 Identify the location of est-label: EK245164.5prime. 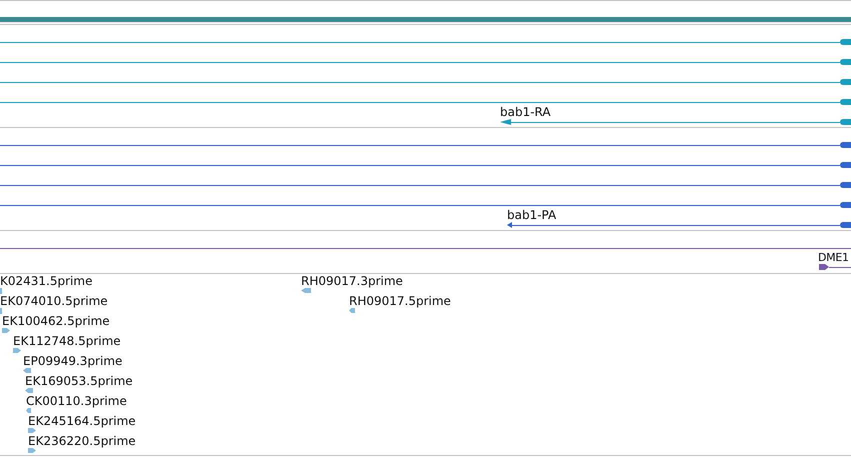
(82, 421).